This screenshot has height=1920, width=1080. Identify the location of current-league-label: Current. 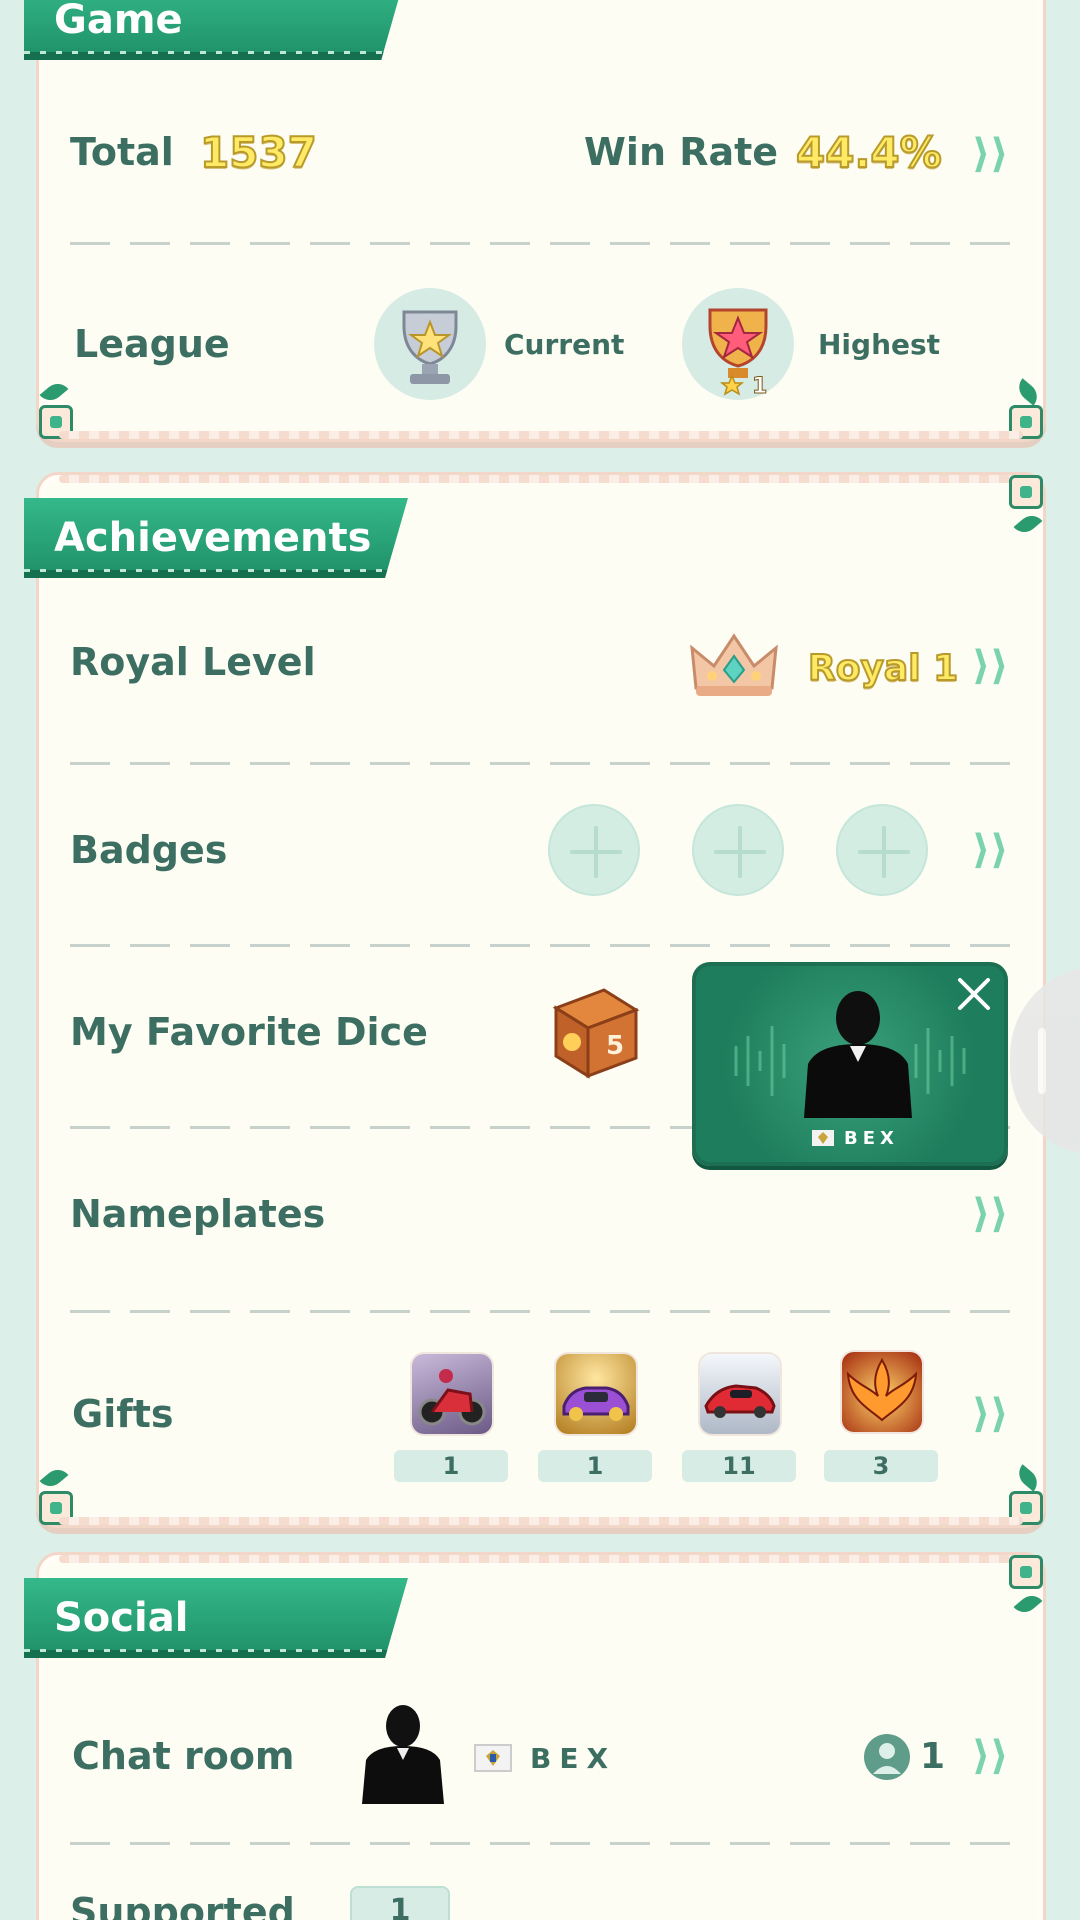
(564, 344).